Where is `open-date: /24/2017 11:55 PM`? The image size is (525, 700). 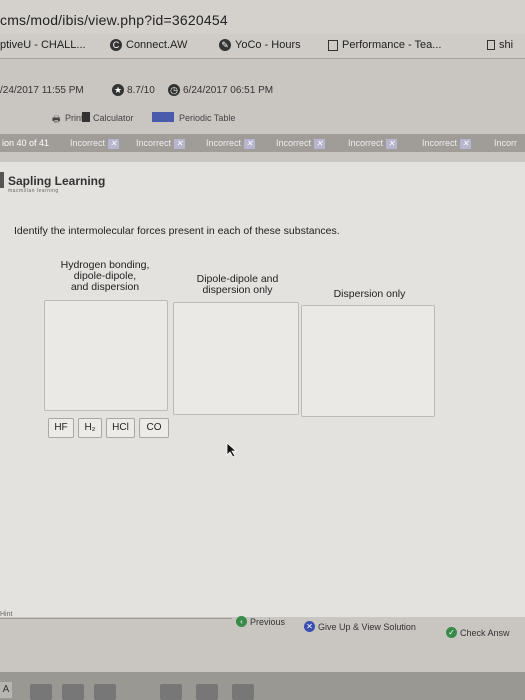
open-date: /24/2017 11:55 PM is located at coordinates (42, 90).